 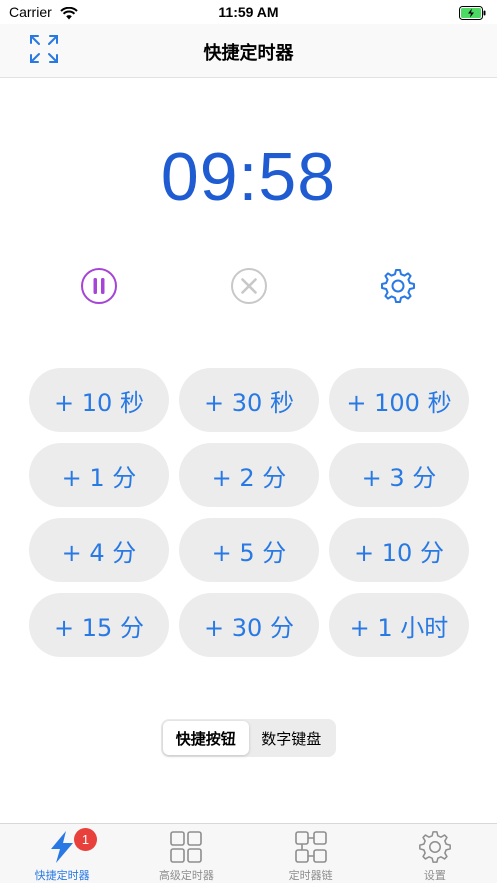 I want to click on cancel-button, so click(x=249, y=288).